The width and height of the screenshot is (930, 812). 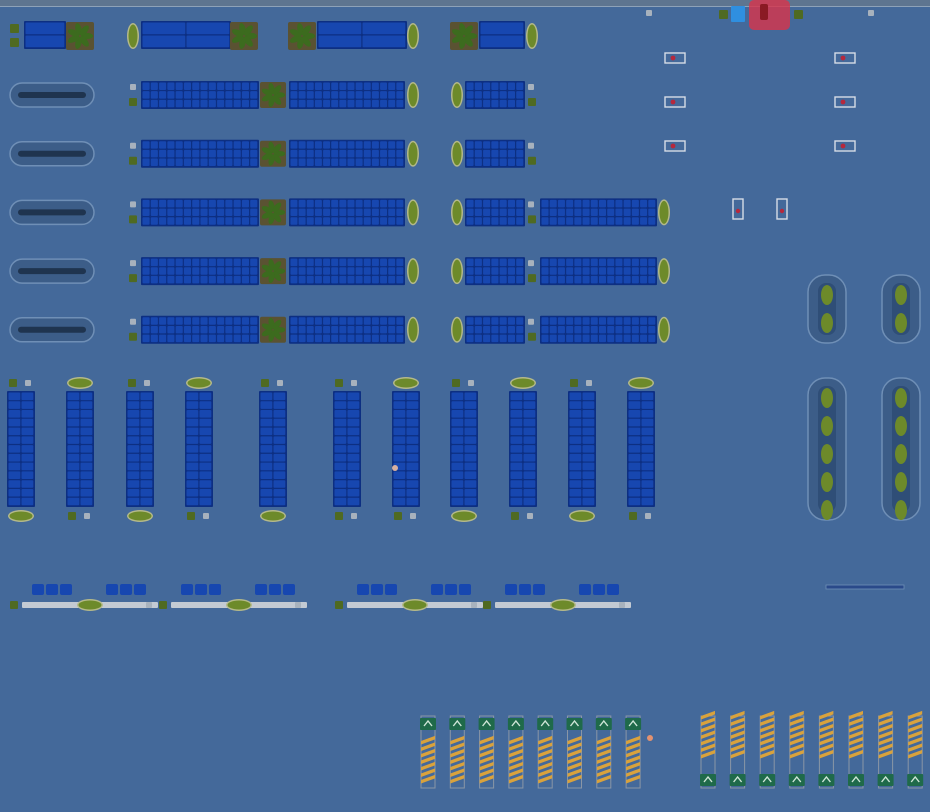 I want to click on gate-chevron-icon, so click(x=796, y=780).